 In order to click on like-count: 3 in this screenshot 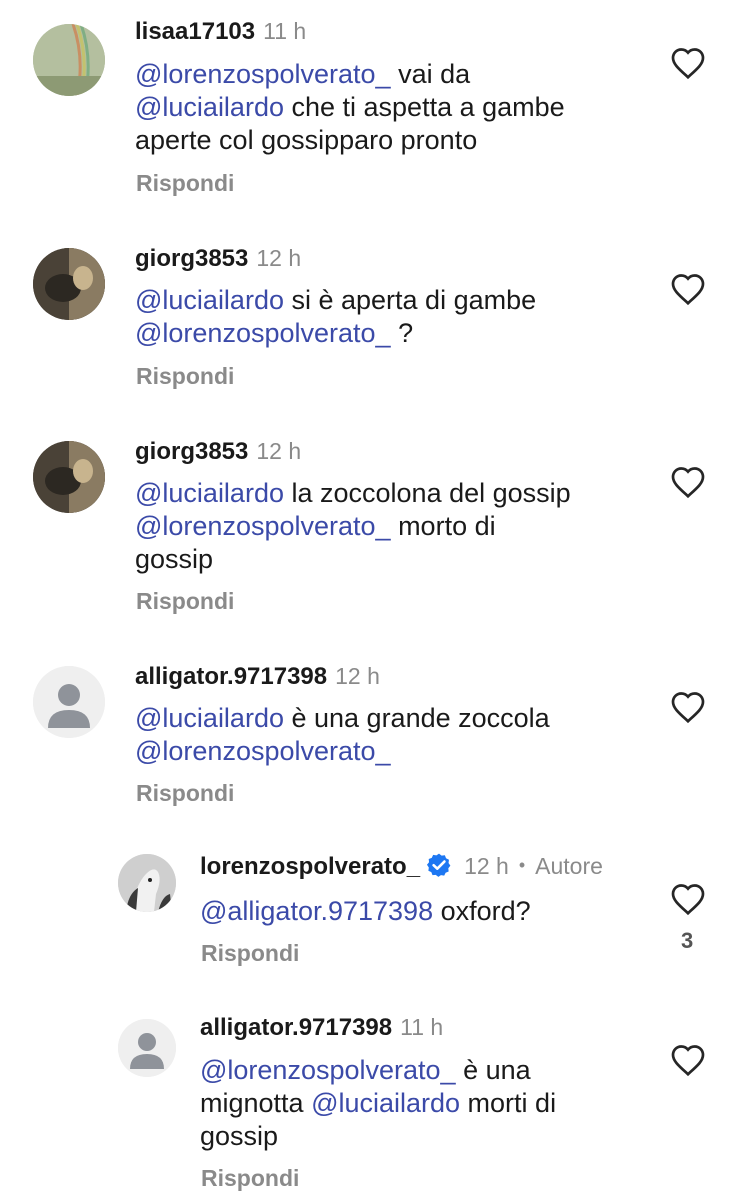, I will do `click(687, 940)`.